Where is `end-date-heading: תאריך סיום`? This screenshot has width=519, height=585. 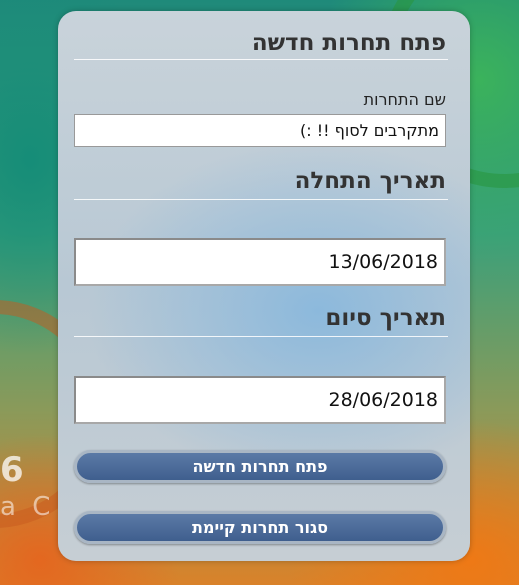
end-date-heading: תאריך סיום is located at coordinates (385, 318).